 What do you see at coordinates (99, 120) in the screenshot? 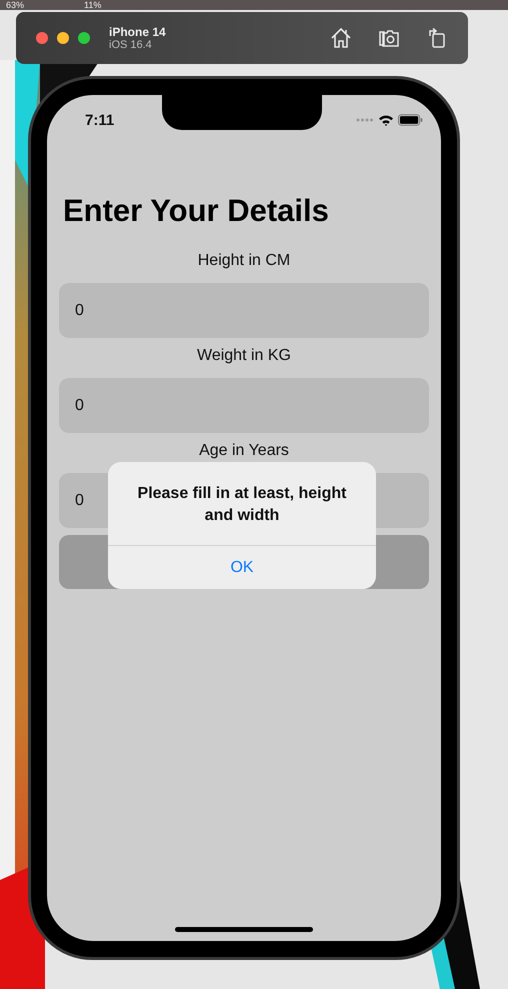
I see `status-time: 7:11` at bounding box center [99, 120].